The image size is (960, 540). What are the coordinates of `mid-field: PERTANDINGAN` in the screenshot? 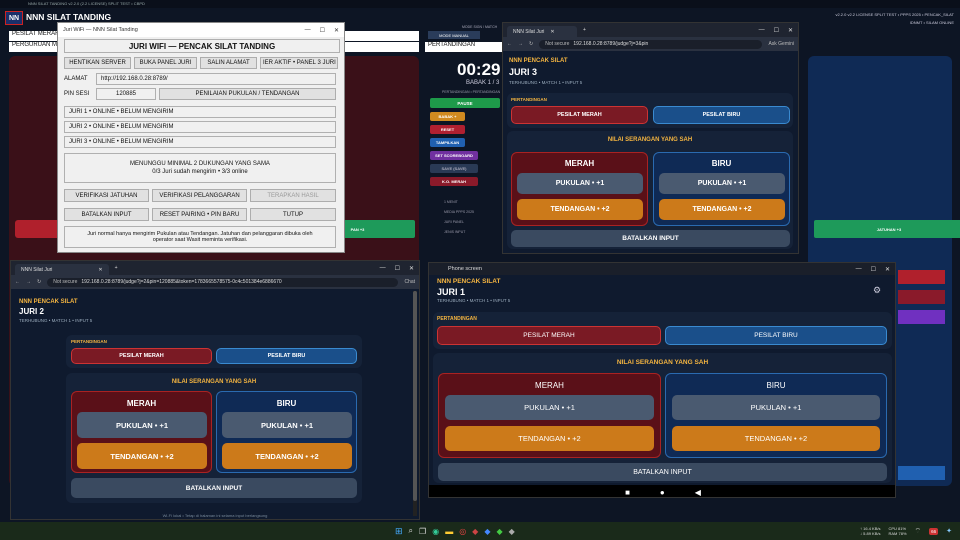 It's located at (465, 47).